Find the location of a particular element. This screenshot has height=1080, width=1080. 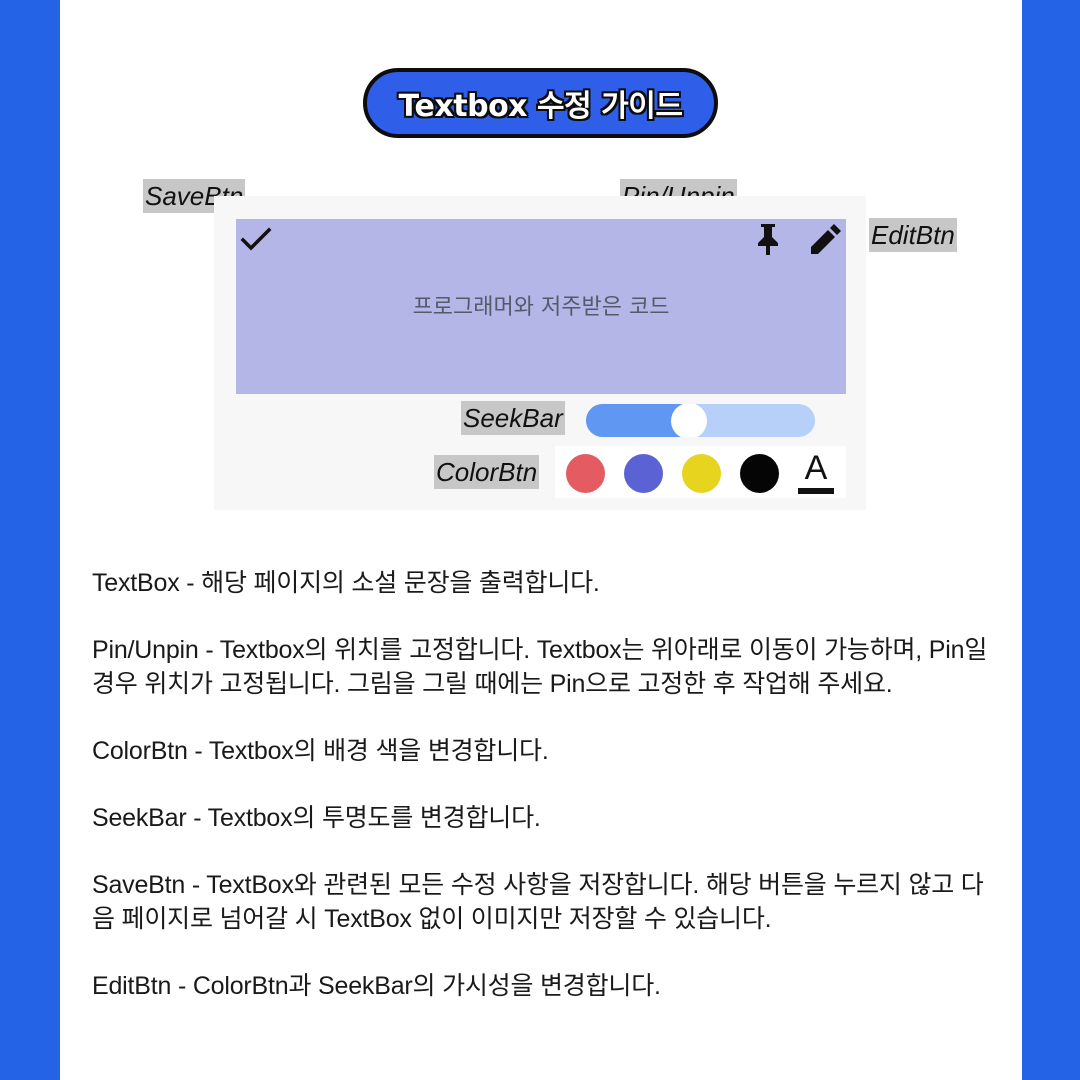

desc-editbtn: EditBtn - ColorBtn과 SeekBar의 가시성을 변경합니다. is located at coordinates (376, 986).